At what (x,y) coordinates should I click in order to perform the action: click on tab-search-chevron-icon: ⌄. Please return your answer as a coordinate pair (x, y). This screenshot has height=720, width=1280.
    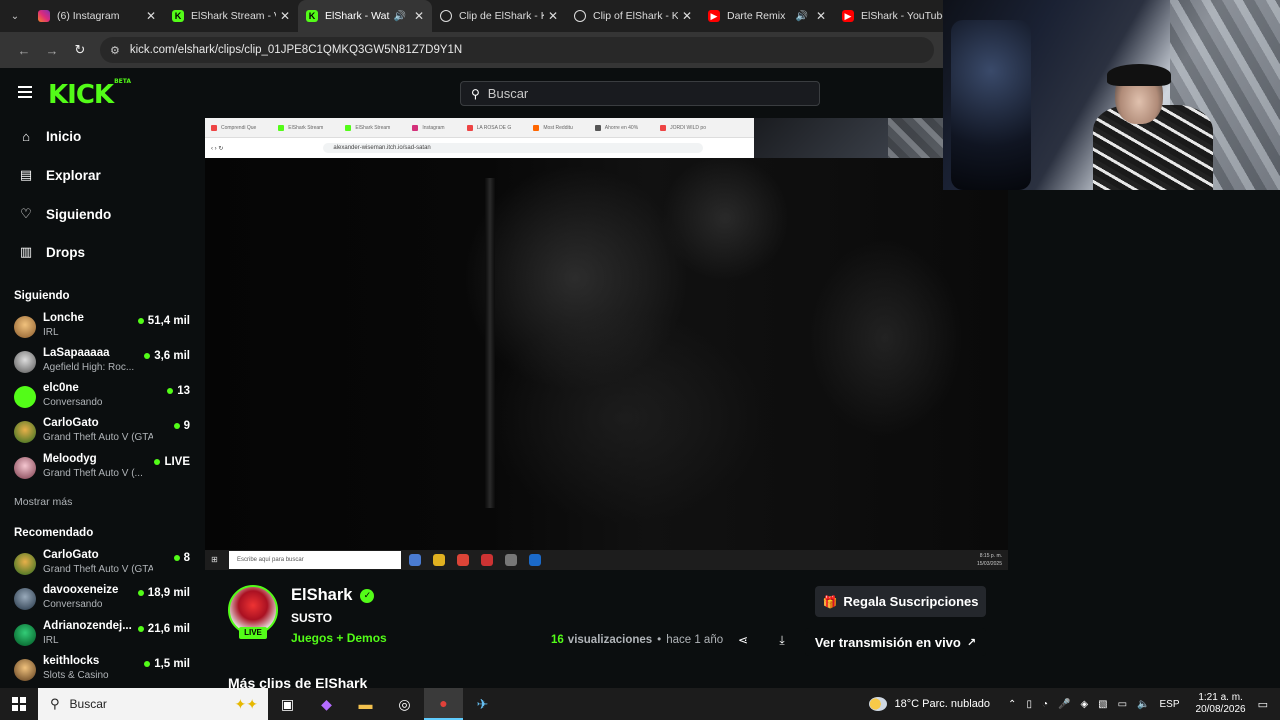
    Looking at the image, I should click on (15, 16).